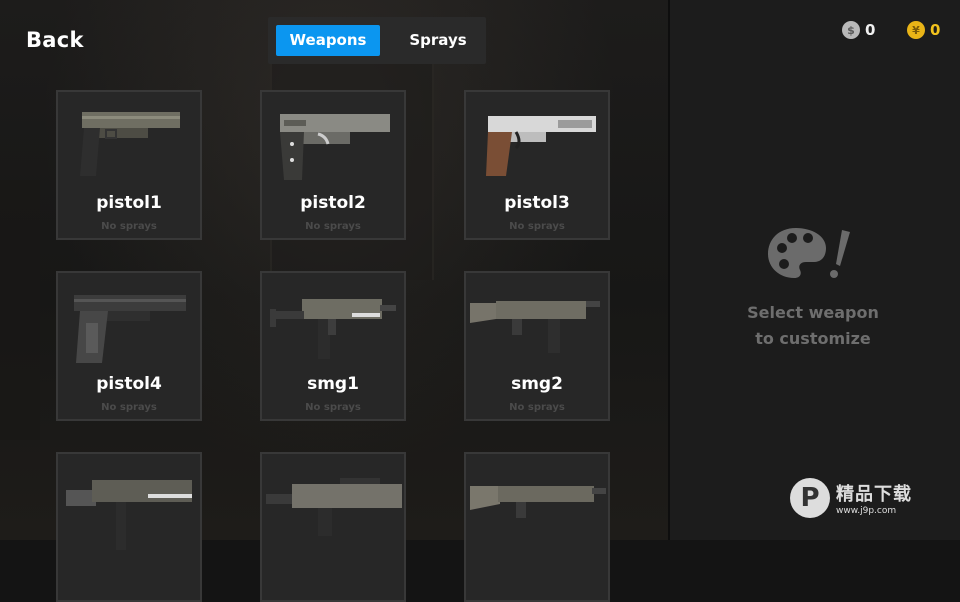 This screenshot has width=960, height=602. I want to click on category-tabs: Weapons Sprays, so click(377, 40).